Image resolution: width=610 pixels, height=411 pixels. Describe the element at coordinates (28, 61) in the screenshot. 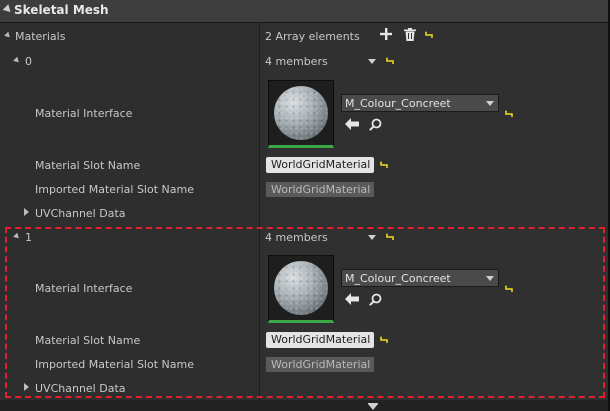

I see `element-index: 0` at that location.